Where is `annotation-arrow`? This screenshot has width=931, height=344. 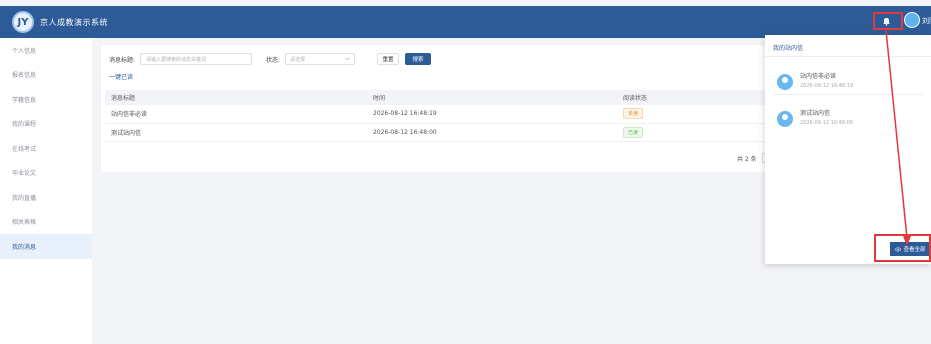
annotation-arrow is located at coordinates (898, 137).